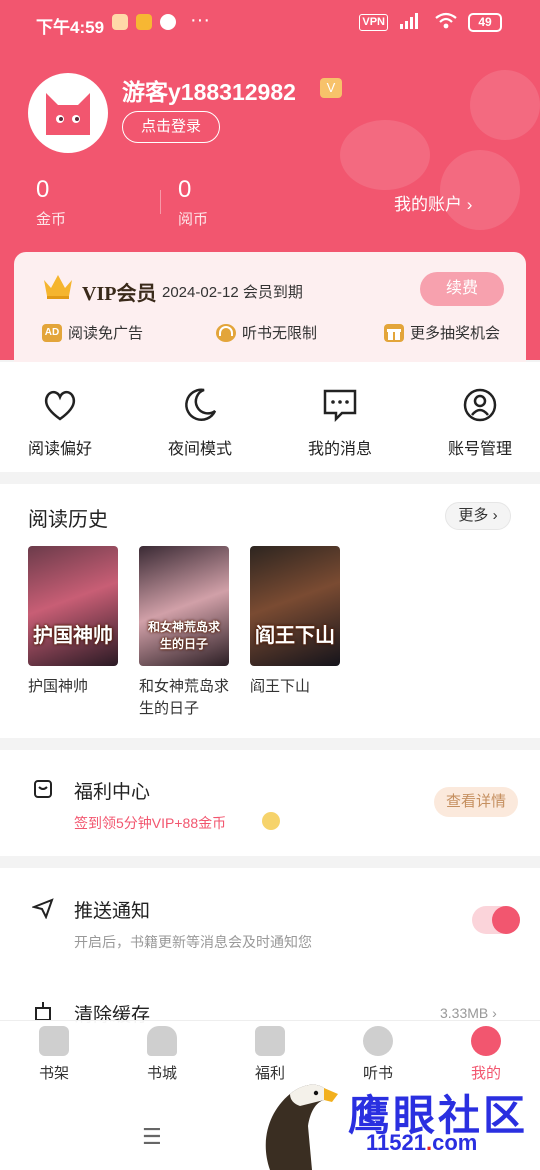 Image resolution: width=540 pixels, height=1170 pixels. What do you see at coordinates (193, 219) in the screenshot?
I see `read-coin-label: 阅币` at bounding box center [193, 219].